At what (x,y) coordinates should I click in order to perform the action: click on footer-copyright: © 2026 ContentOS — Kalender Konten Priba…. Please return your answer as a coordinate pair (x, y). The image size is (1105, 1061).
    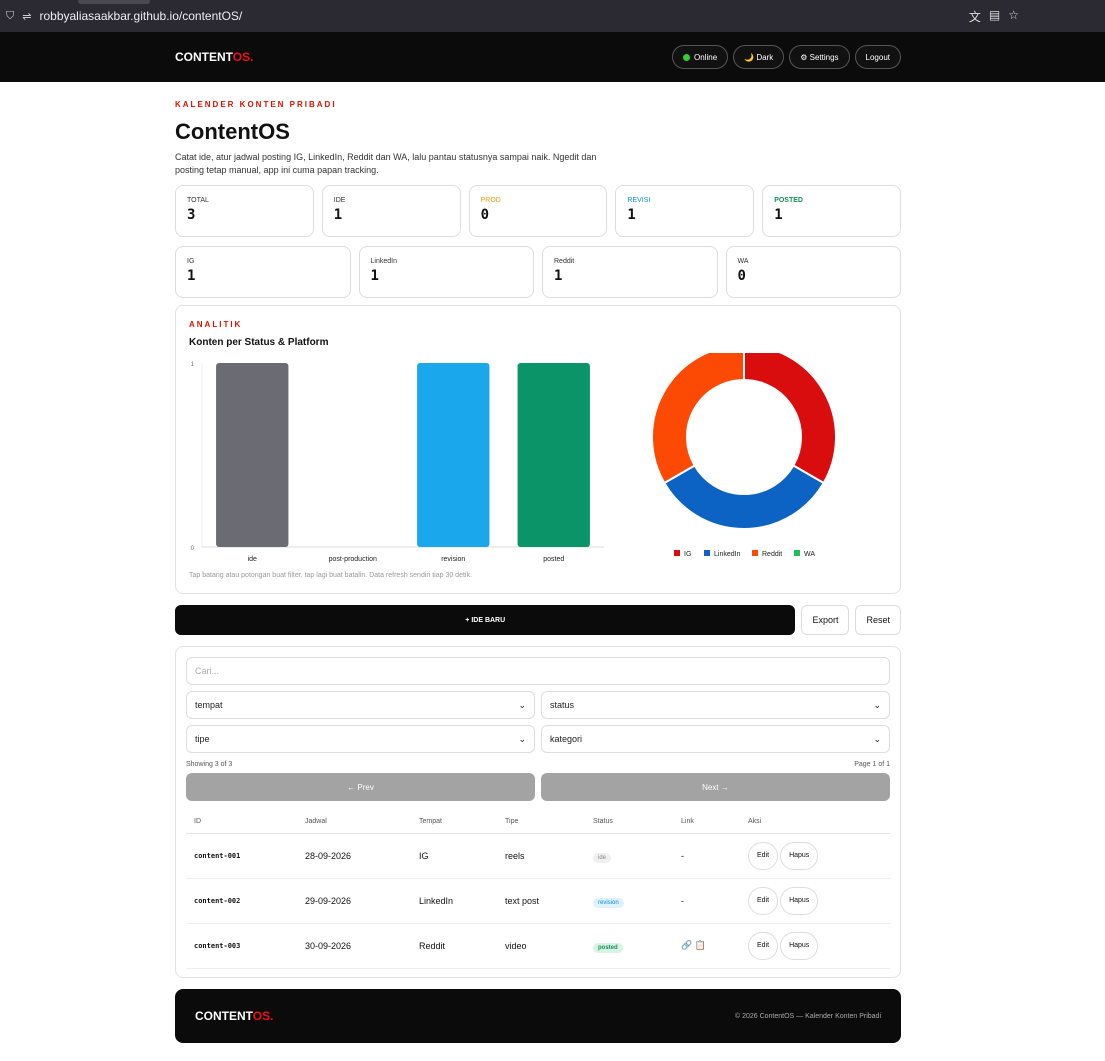
    Looking at the image, I should click on (807, 1016).